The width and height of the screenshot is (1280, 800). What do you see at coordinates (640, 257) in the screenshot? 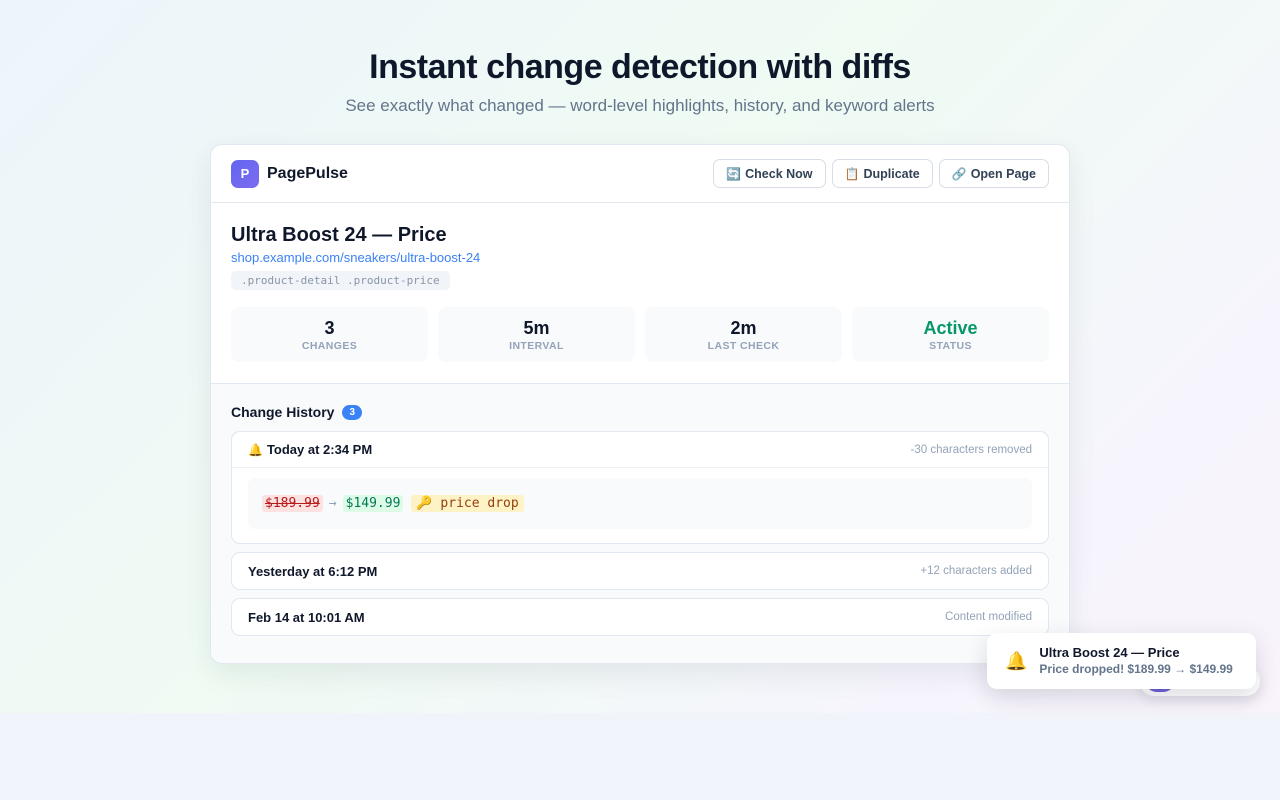
I see `monitor-url-link: shop.example.com/sneakers/ultra-boost-24` at bounding box center [640, 257].